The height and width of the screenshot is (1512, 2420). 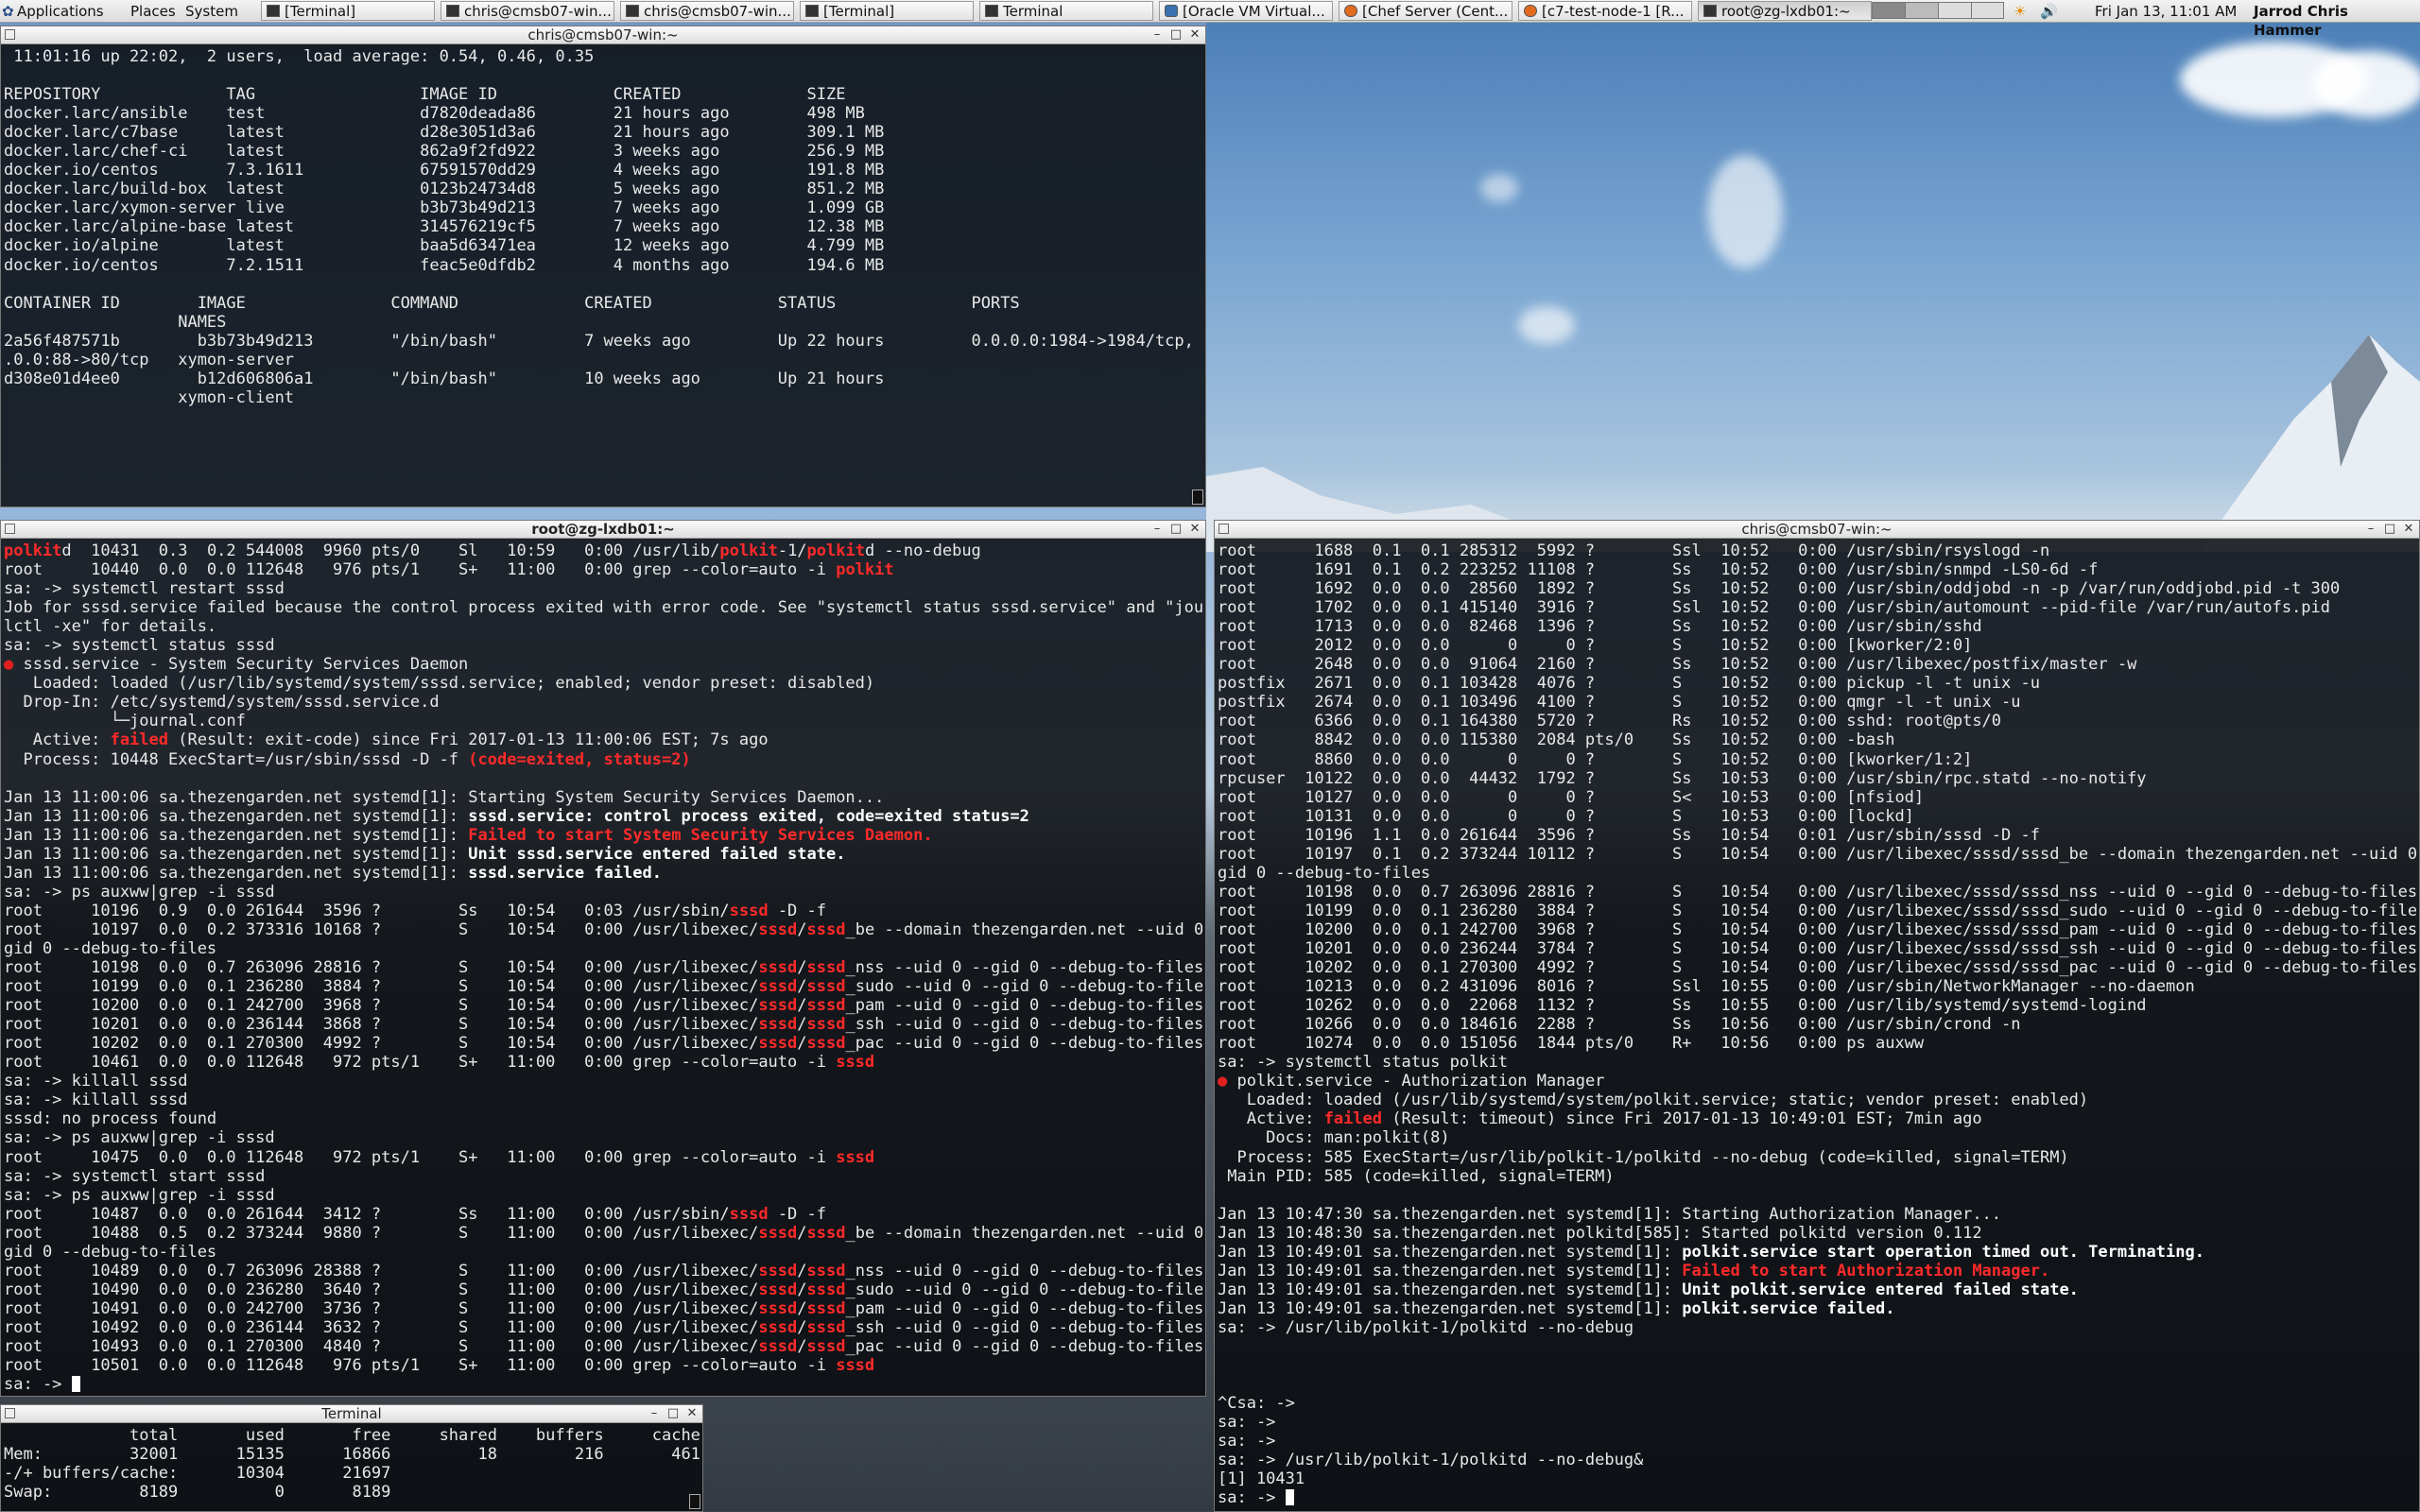 What do you see at coordinates (153, 11) in the screenshot?
I see `menu-places: Places` at bounding box center [153, 11].